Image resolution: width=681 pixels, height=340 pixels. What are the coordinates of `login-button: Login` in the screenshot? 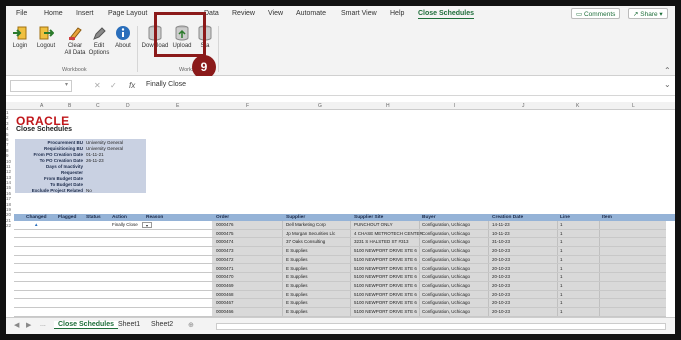 It's located at (20, 37).